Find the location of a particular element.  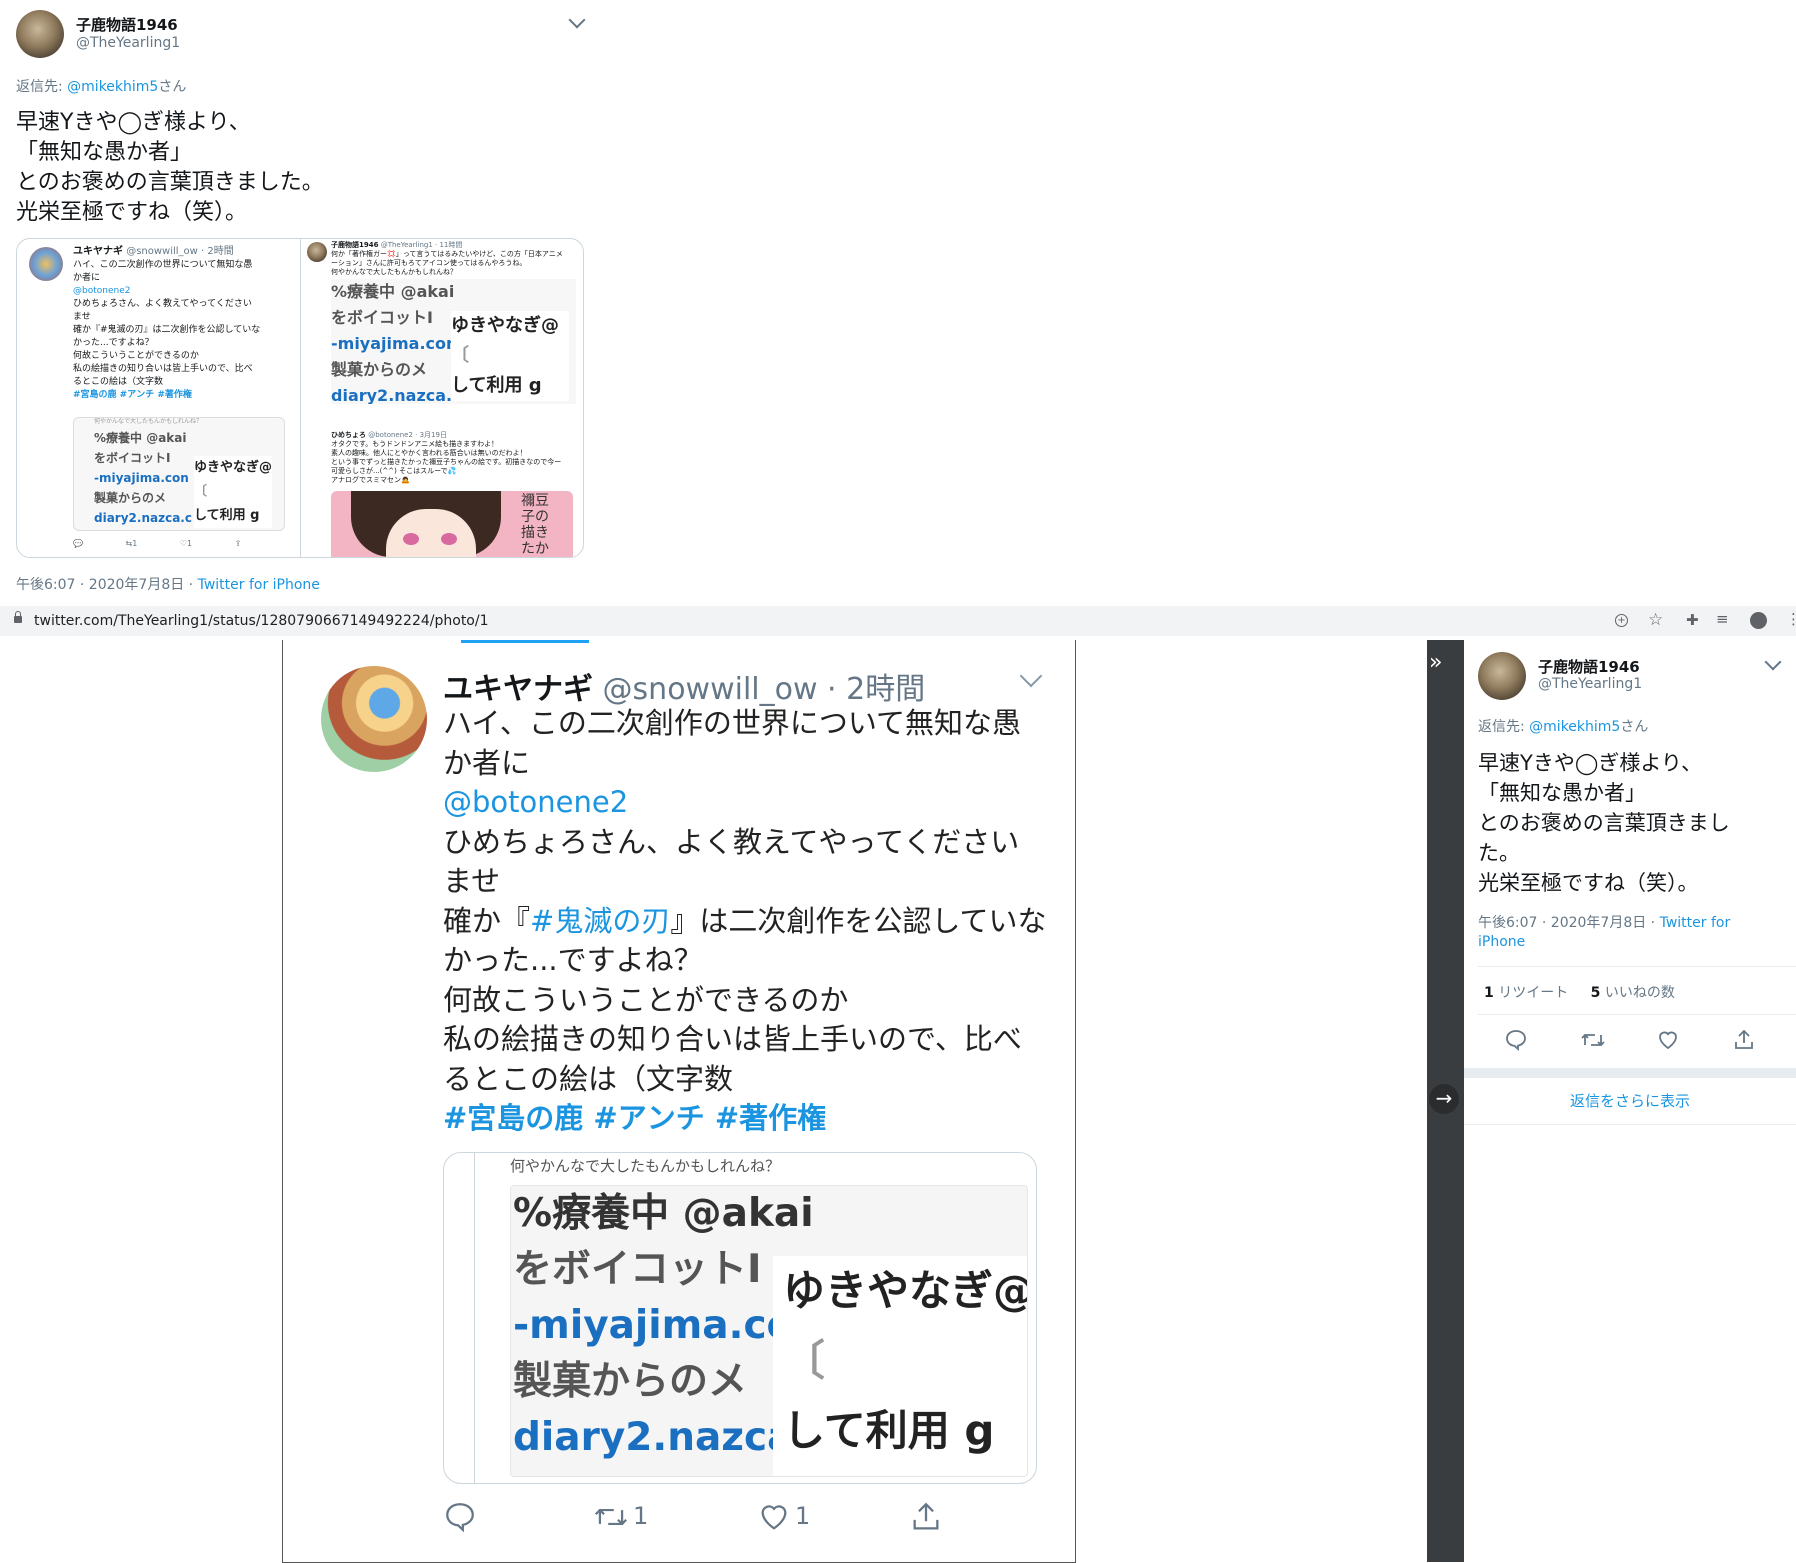

thumb-name: 子鹿物語1946 is located at coordinates (355, 245).